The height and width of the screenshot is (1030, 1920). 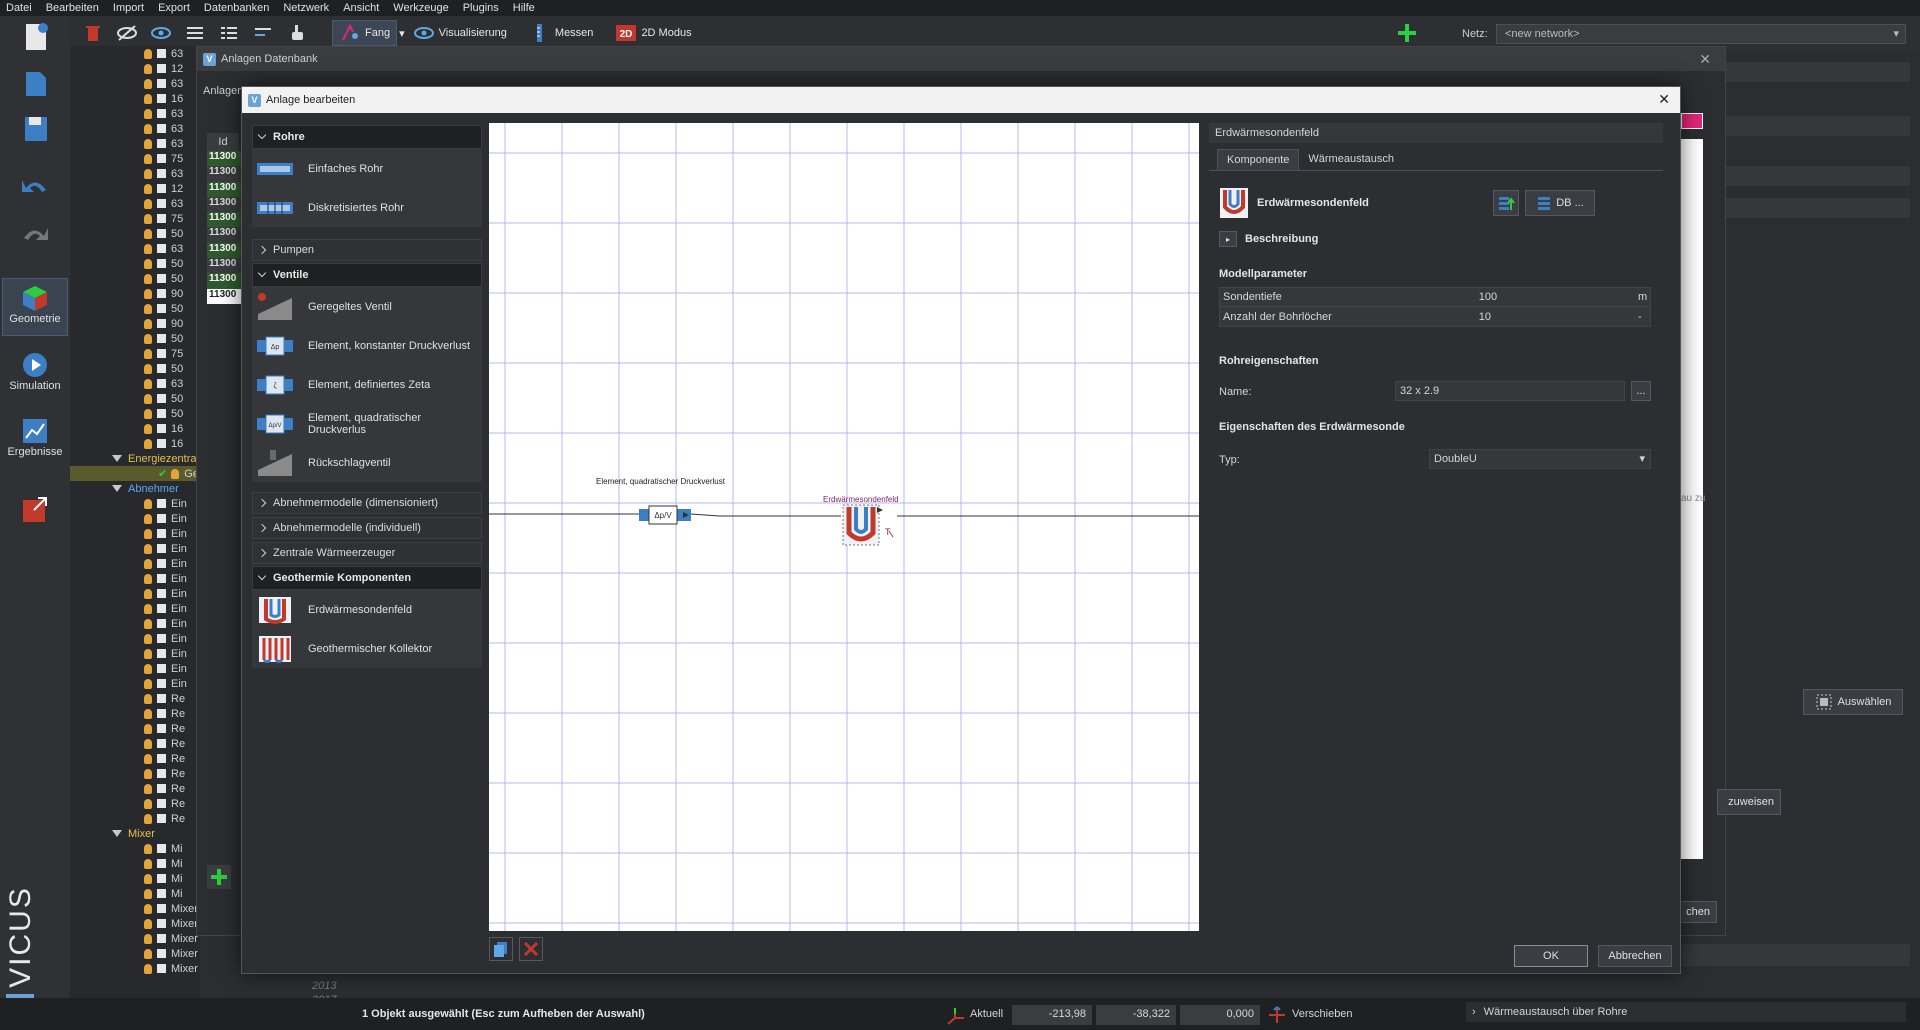 What do you see at coordinates (1705, 59) in the screenshot?
I see `outer-close-icon: ✕` at bounding box center [1705, 59].